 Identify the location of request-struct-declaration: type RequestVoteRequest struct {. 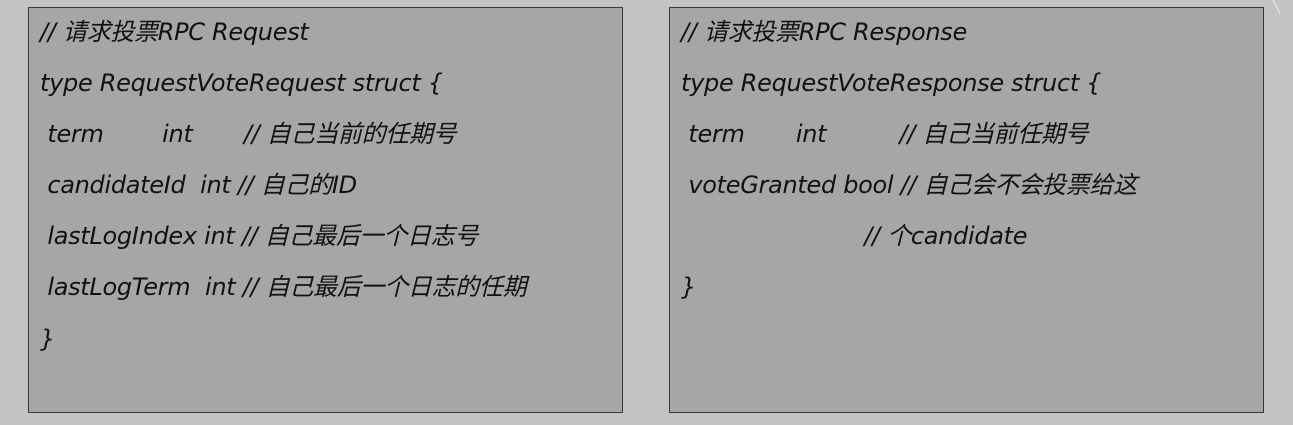
(241, 83).